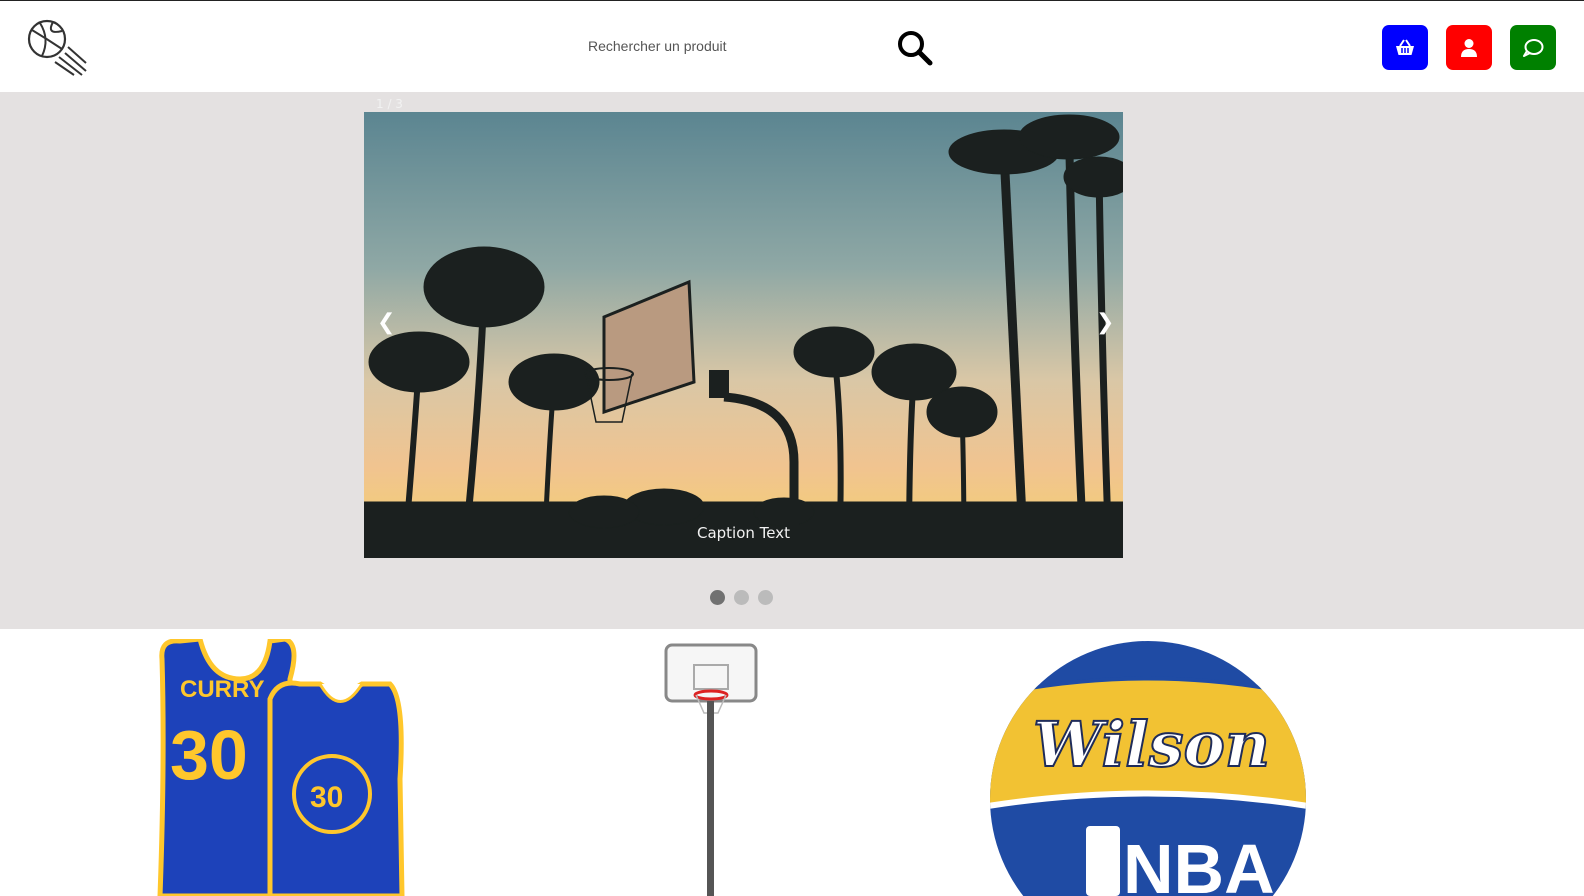 This screenshot has height=896, width=1584. I want to click on chat-bubble-icon, so click(1533, 47).